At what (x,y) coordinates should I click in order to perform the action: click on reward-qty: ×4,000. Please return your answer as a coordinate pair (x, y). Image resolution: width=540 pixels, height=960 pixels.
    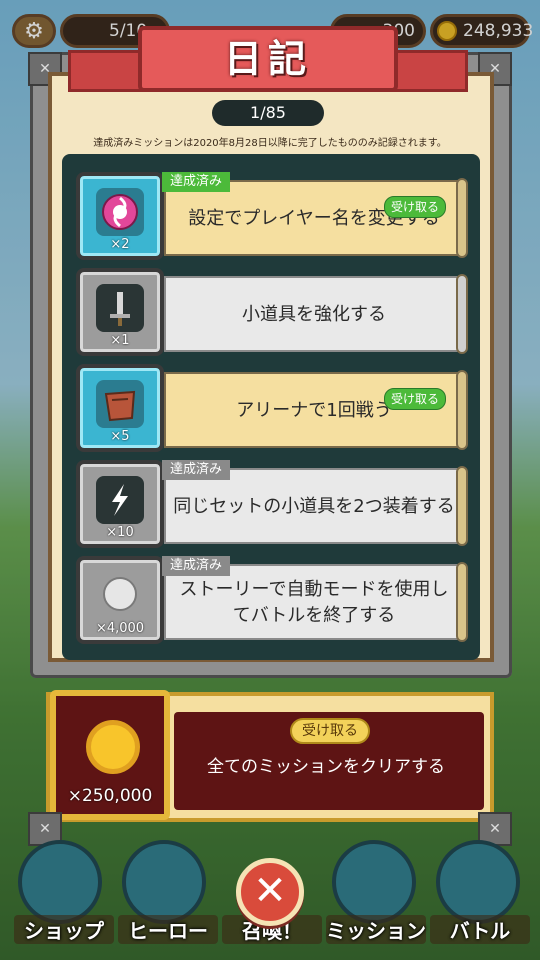
    Looking at the image, I should click on (120, 628).